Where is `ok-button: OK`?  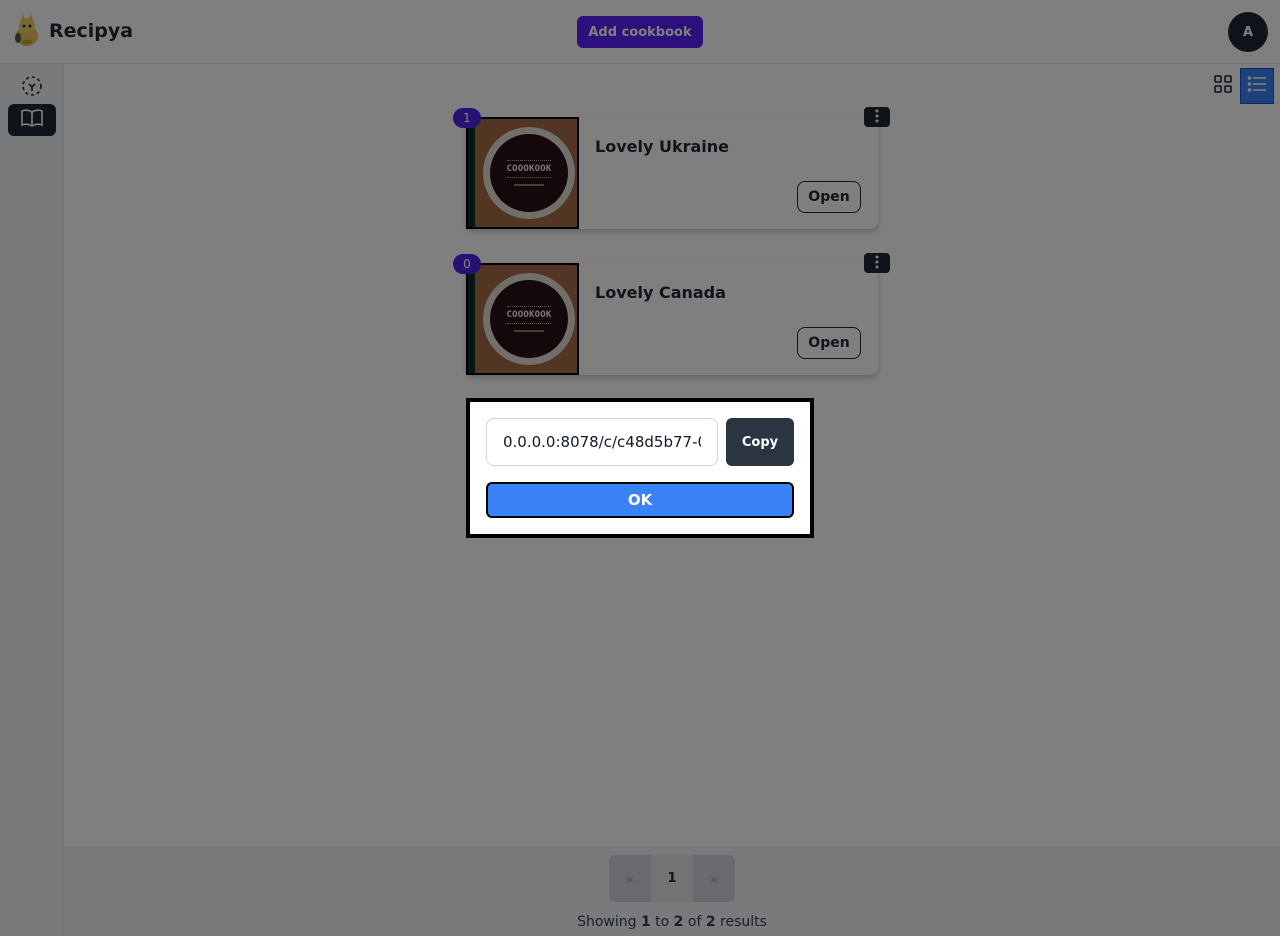
ok-button: OK is located at coordinates (640, 500).